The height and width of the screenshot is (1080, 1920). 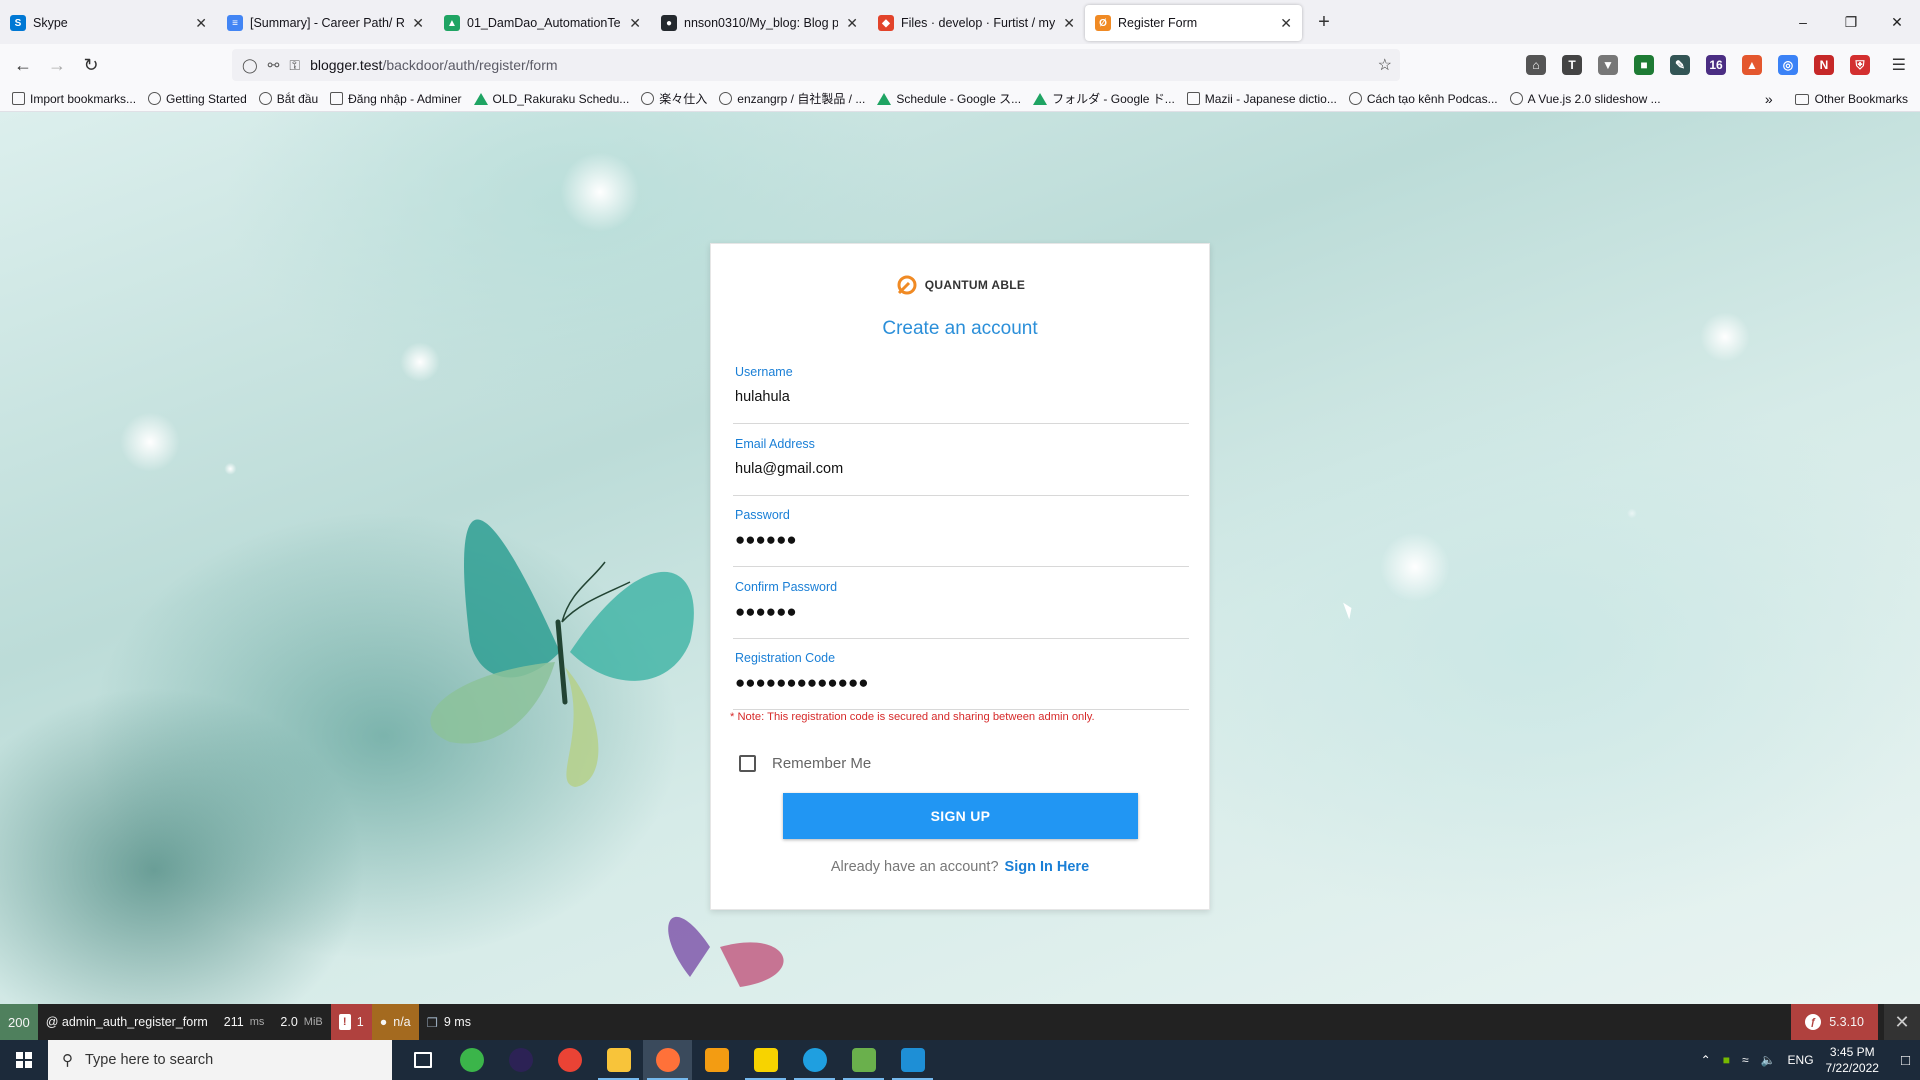 I want to click on vue-devtools-icon: ▼, so click(x=1608, y=65).